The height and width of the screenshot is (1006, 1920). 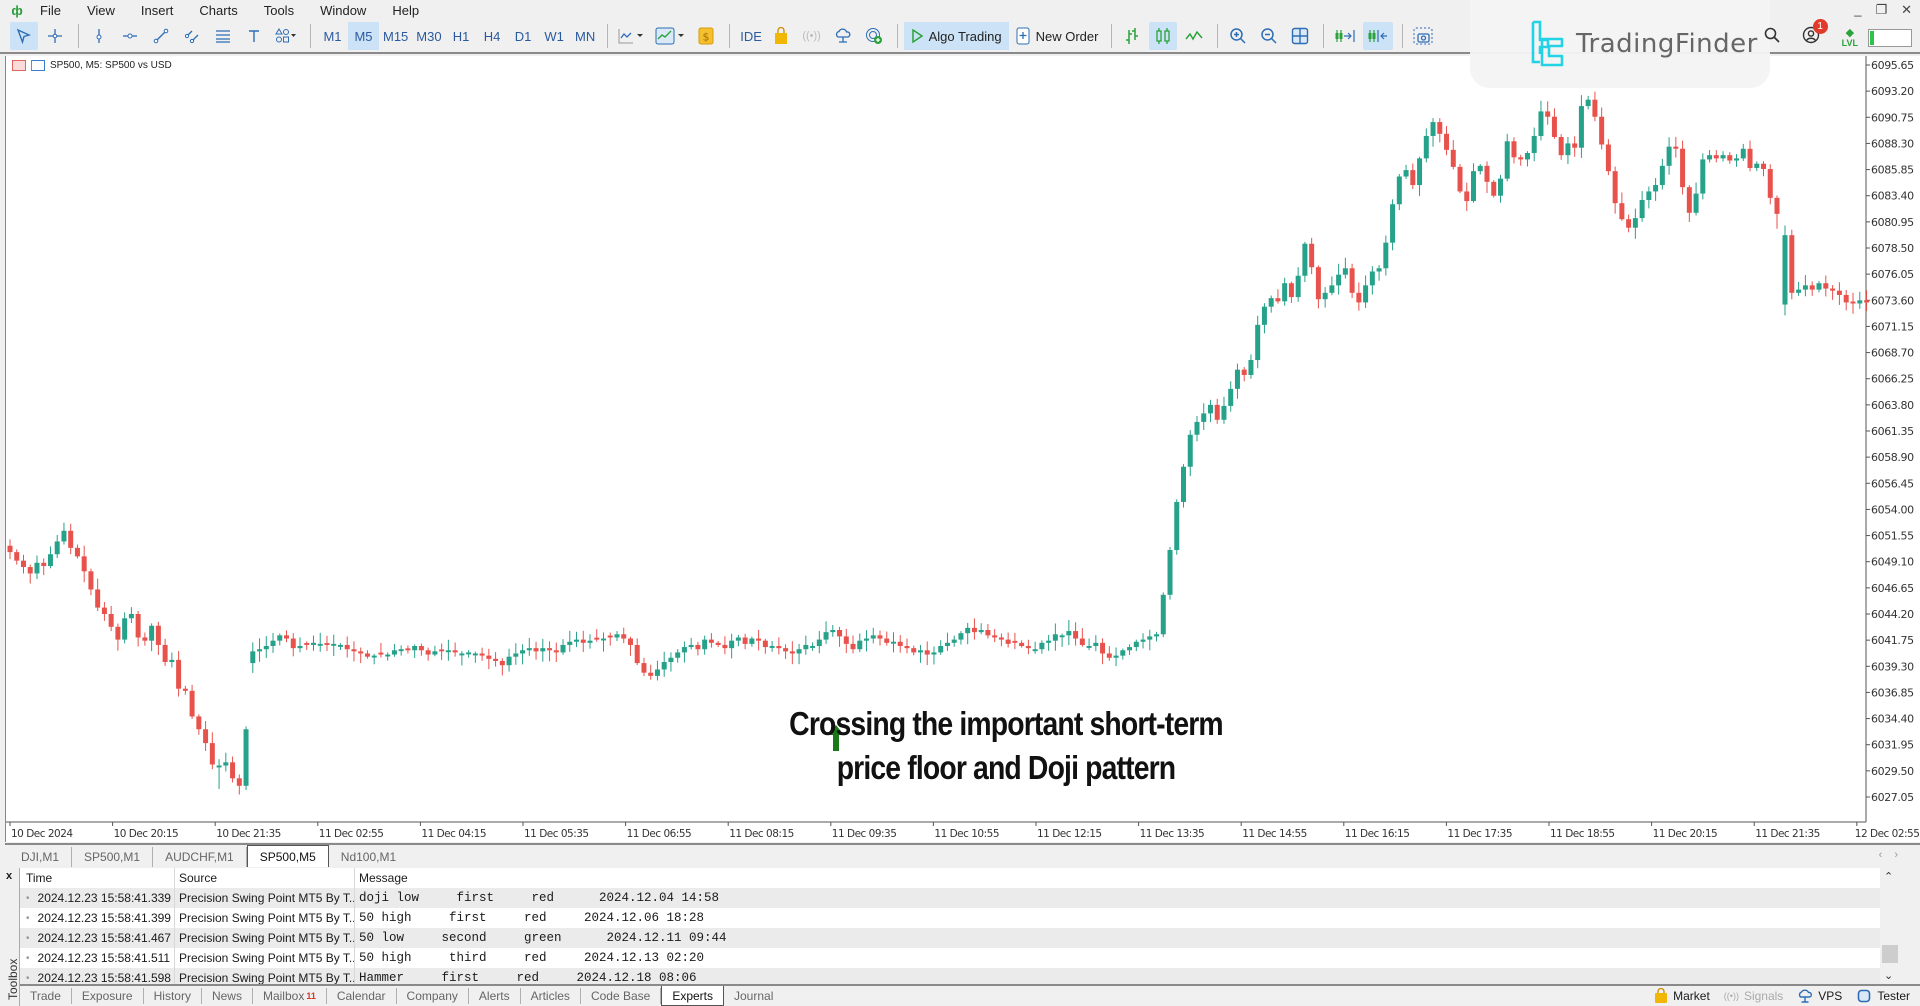 I want to click on timeframe-m15: M15, so click(x=395, y=36).